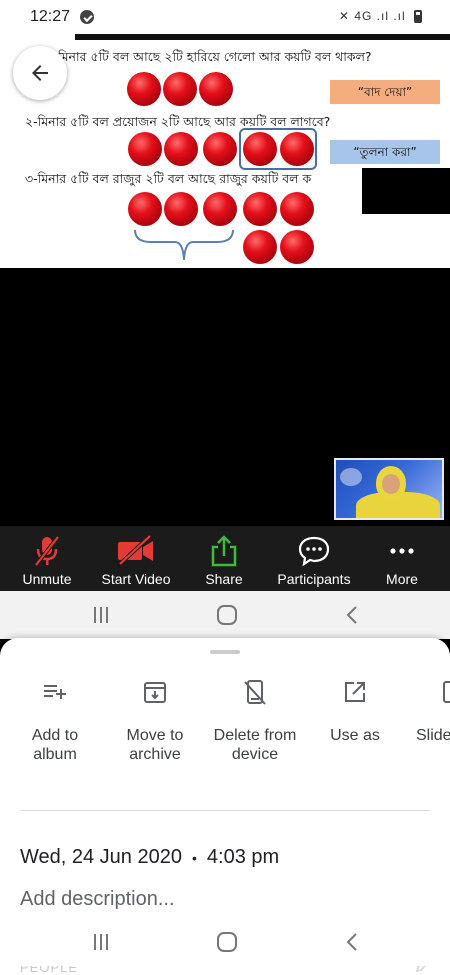 This screenshot has width=450, height=975. Describe the element at coordinates (355, 711) in the screenshot. I see `use-as-action: Use as` at that location.